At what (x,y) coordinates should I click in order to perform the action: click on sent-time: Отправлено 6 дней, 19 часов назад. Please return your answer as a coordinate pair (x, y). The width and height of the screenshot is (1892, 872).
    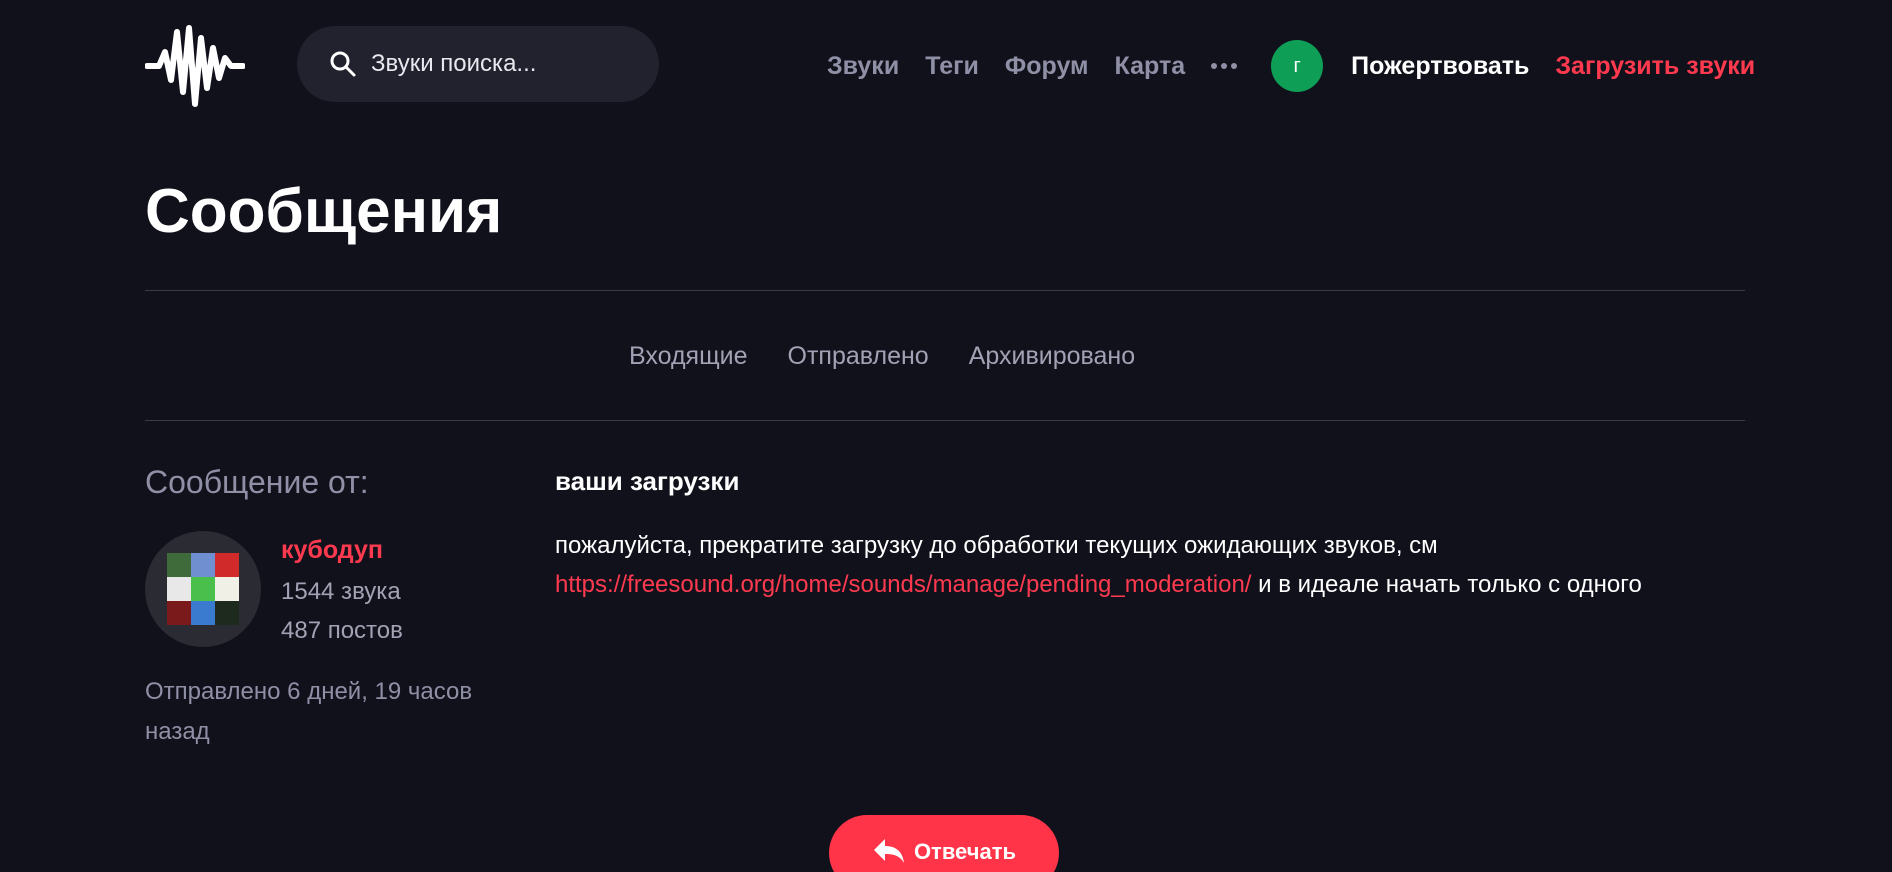
    Looking at the image, I should click on (309, 711).